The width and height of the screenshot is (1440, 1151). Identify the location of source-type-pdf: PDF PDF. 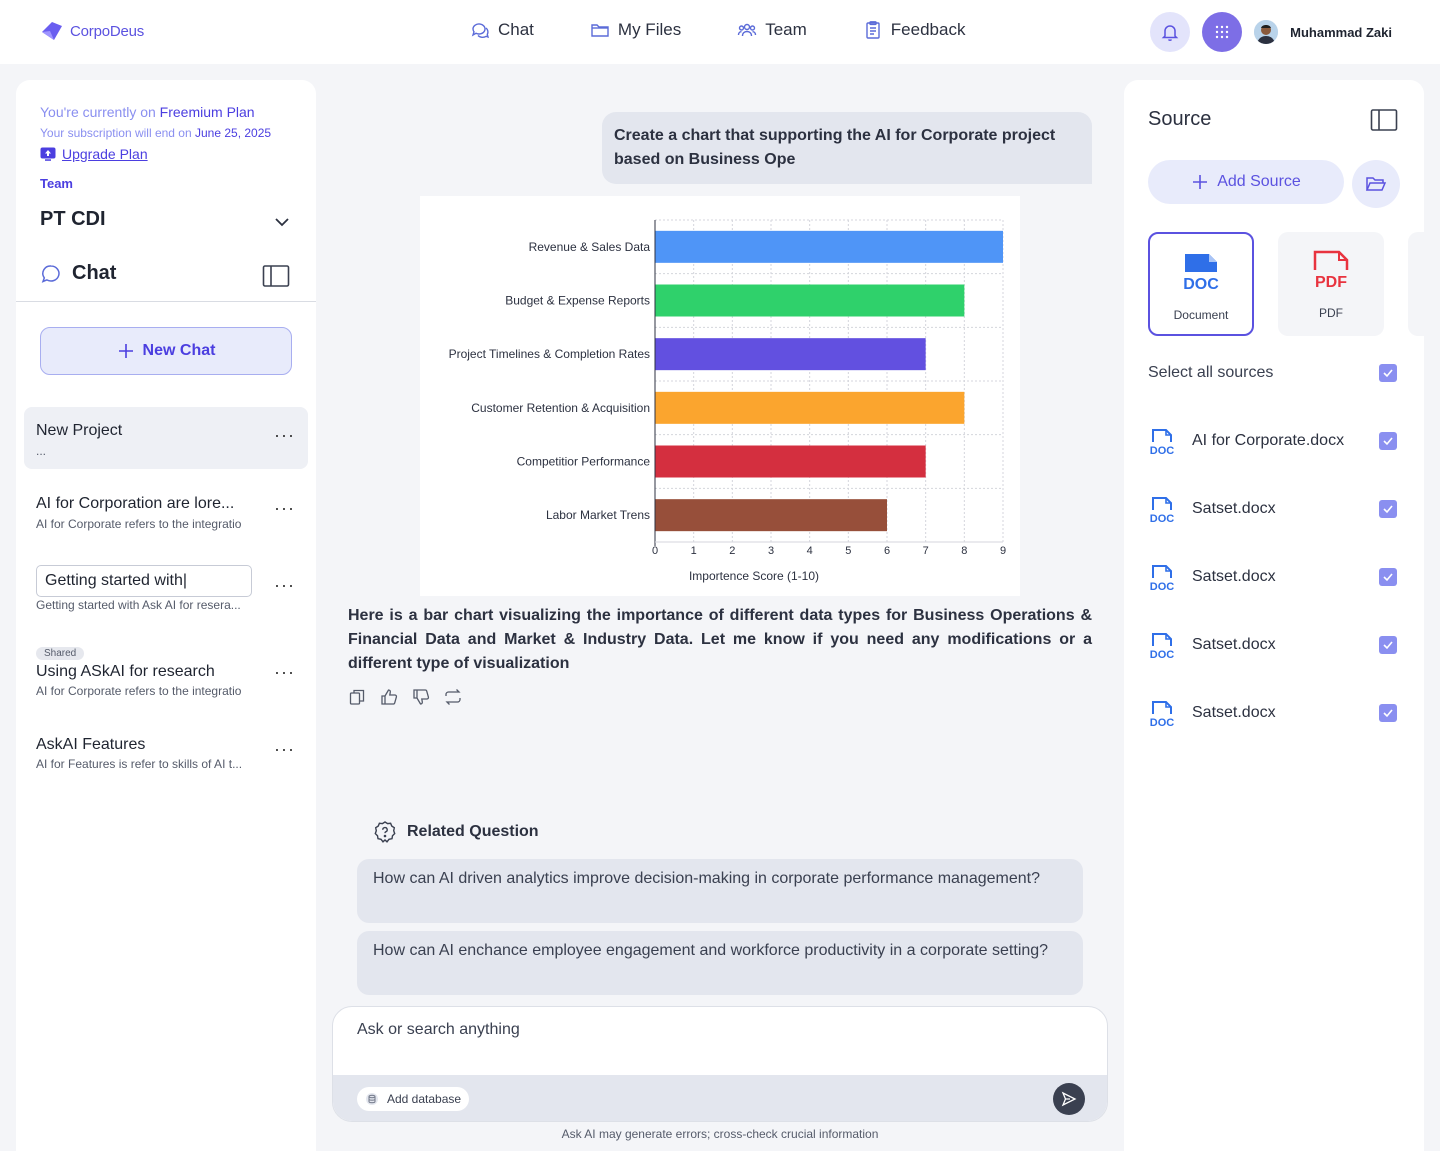
(1331, 284).